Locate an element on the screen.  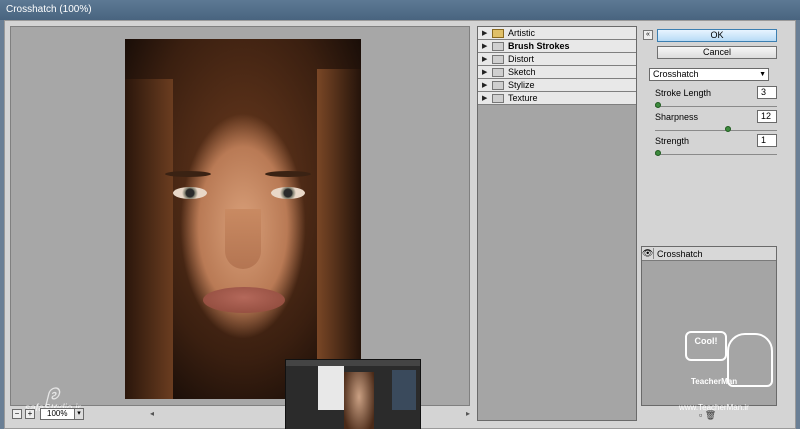
folder-artistic: ▶ Artistic is located at coordinates (557, 33).